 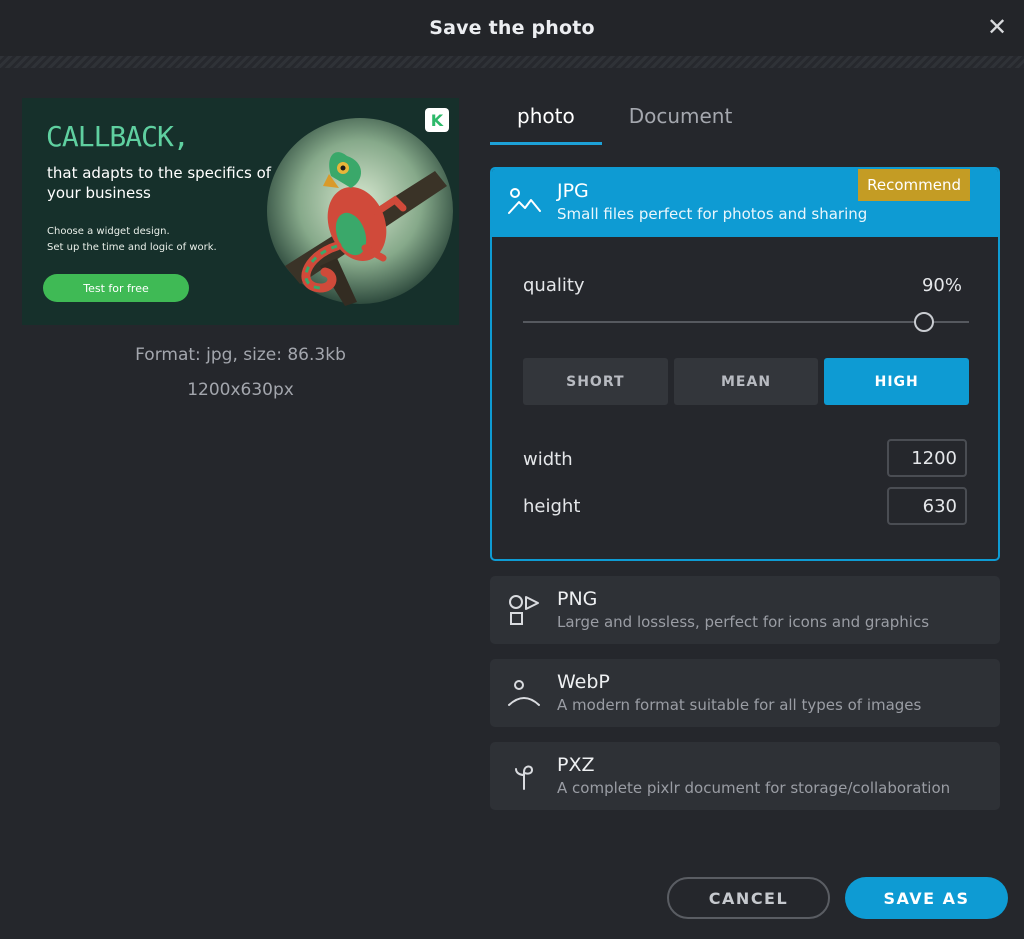 I want to click on image-landscape-icon, so click(x=524, y=201).